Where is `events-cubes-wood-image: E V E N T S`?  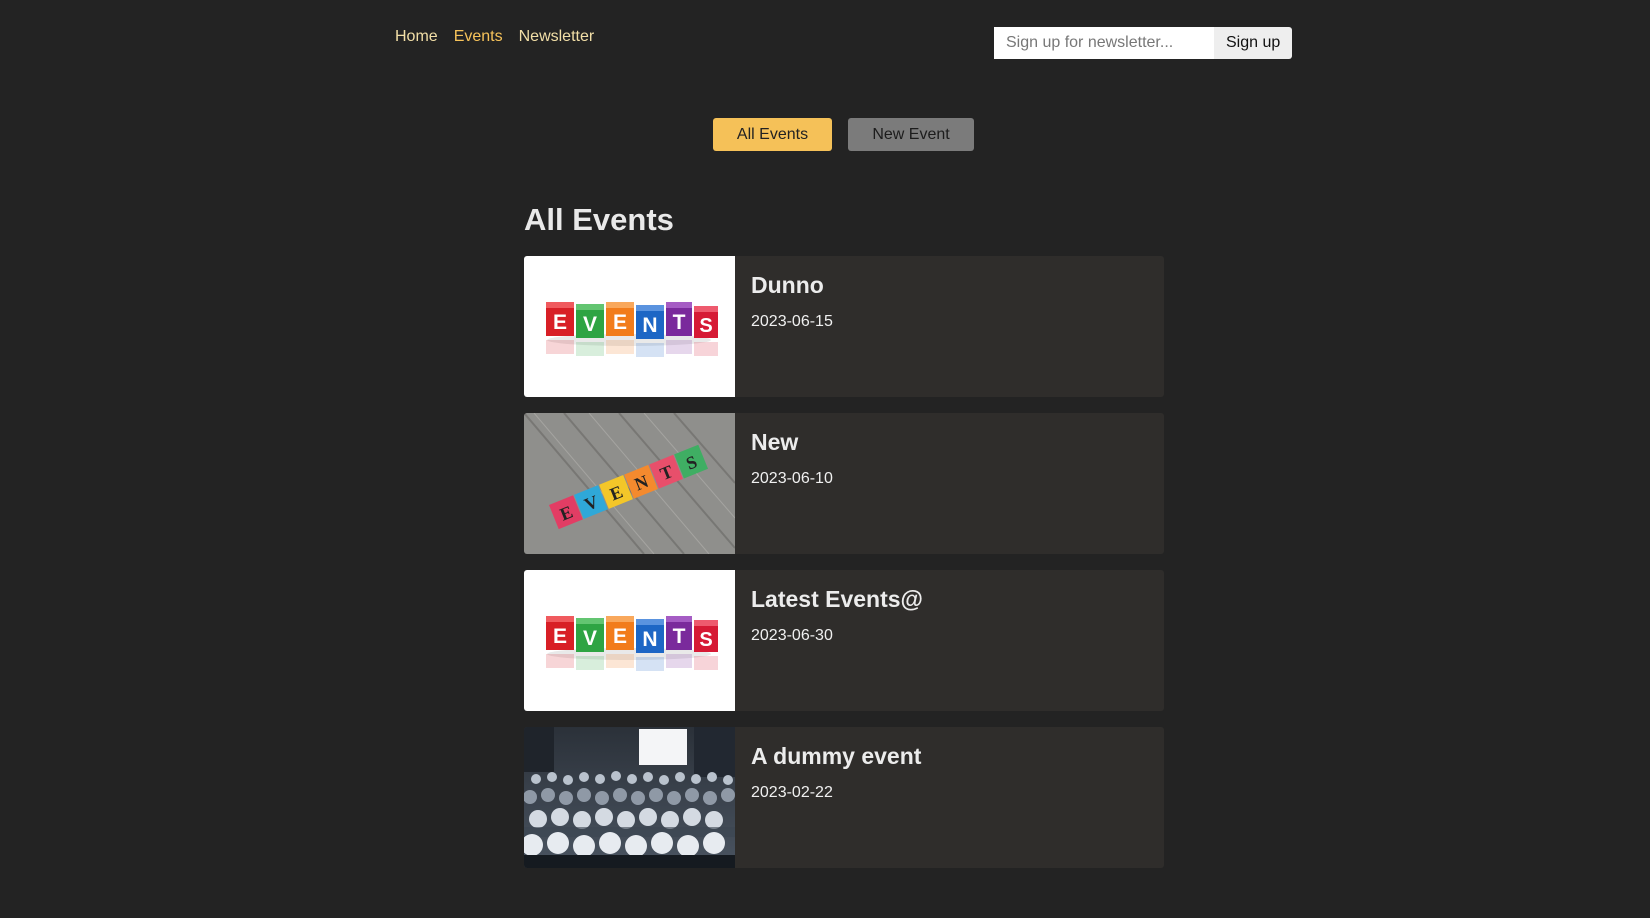 events-cubes-wood-image: E V E N T S is located at coordinates (629, 483).